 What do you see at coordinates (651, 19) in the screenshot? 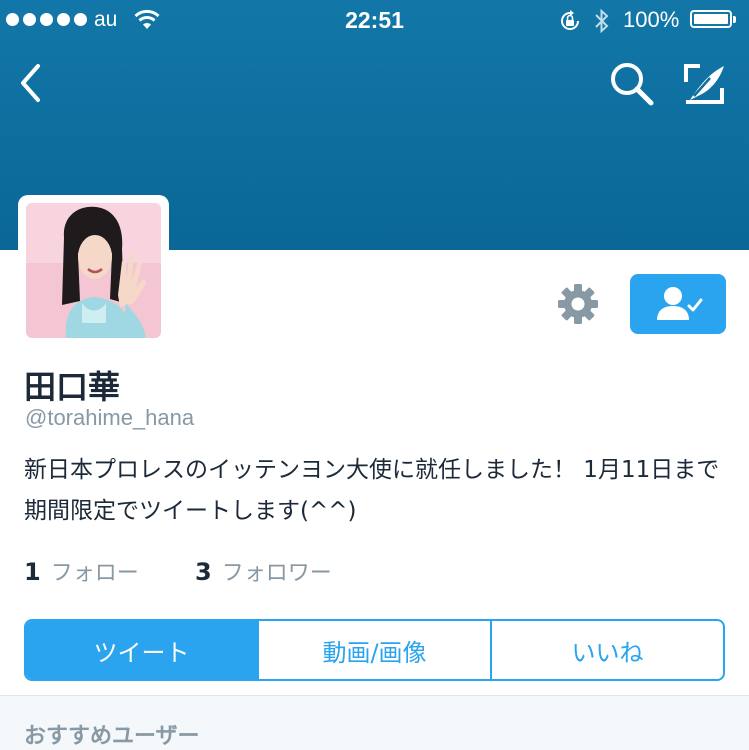
I see `battery-percentage: 100%` at bounding box center [651, 19].